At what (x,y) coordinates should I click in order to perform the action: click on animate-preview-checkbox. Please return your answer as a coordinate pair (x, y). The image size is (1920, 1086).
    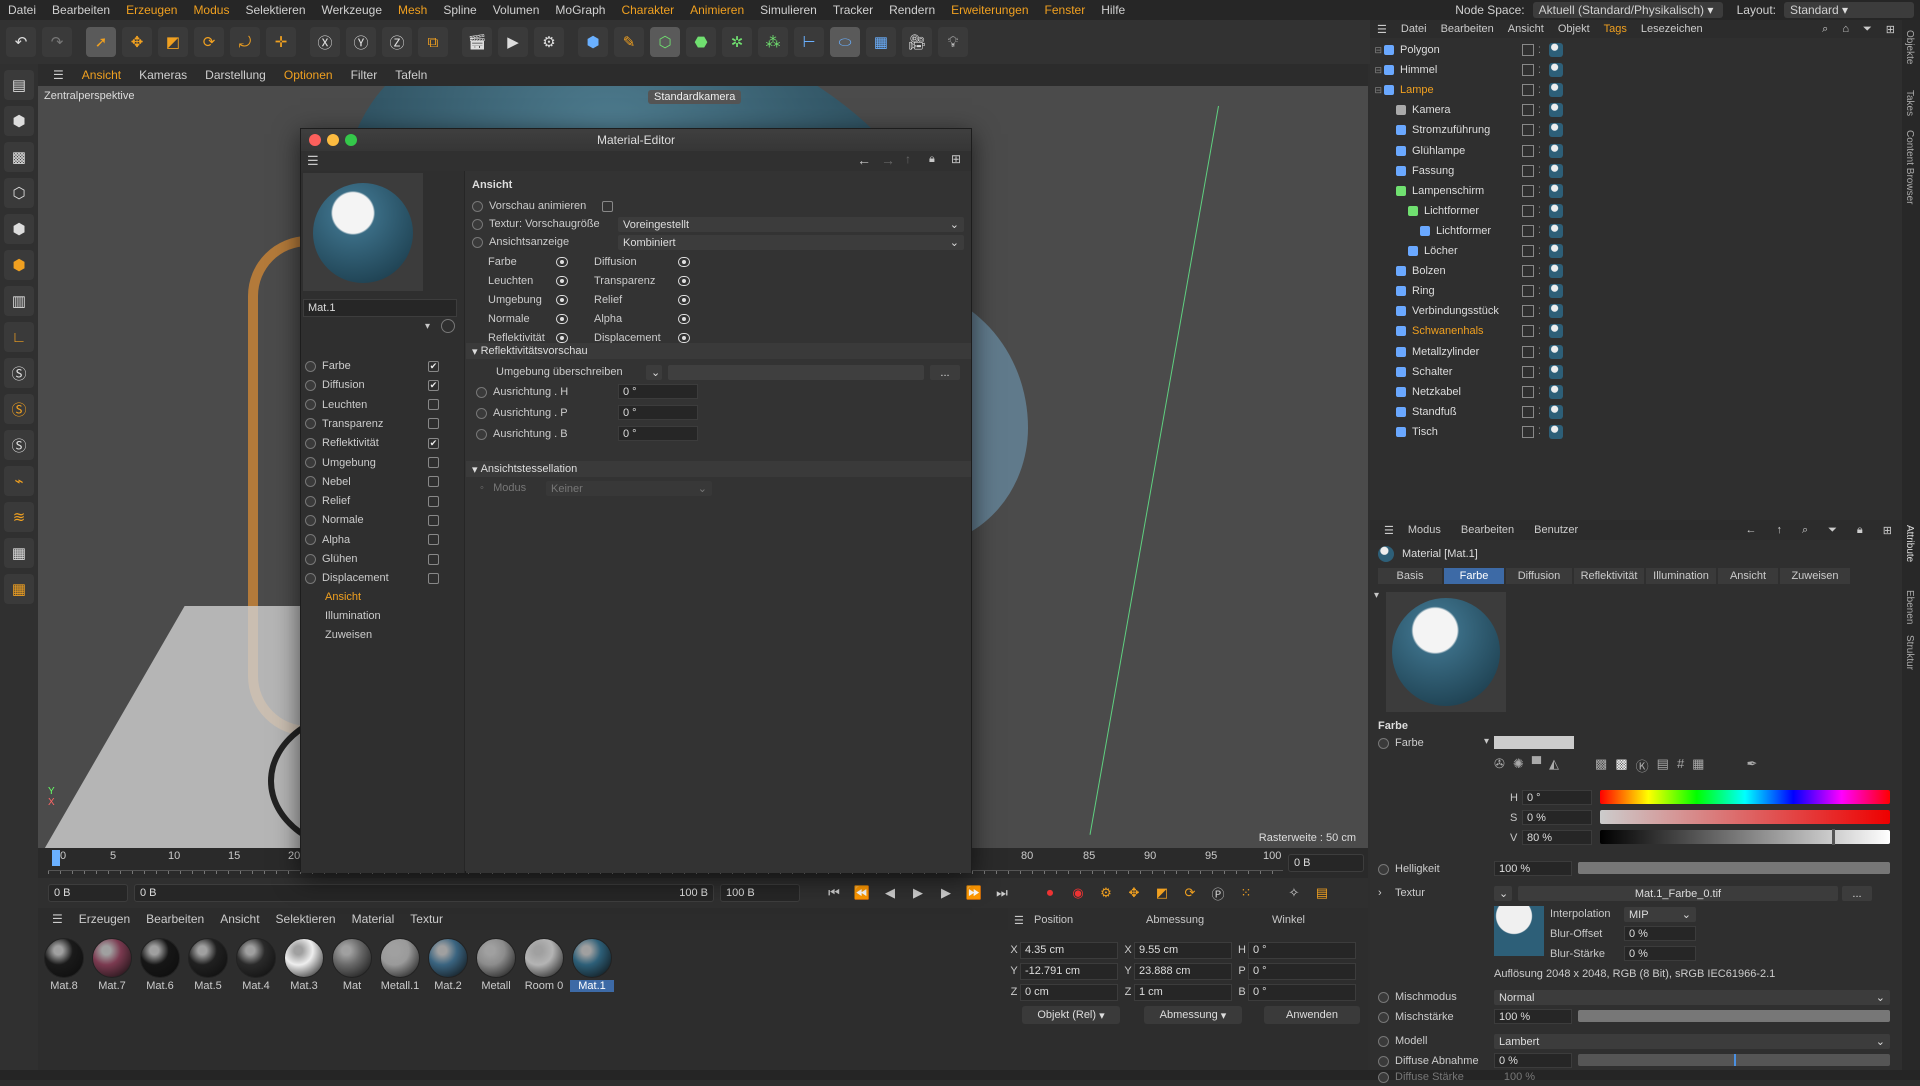
    Looking at the image, I should click on (608, 206).